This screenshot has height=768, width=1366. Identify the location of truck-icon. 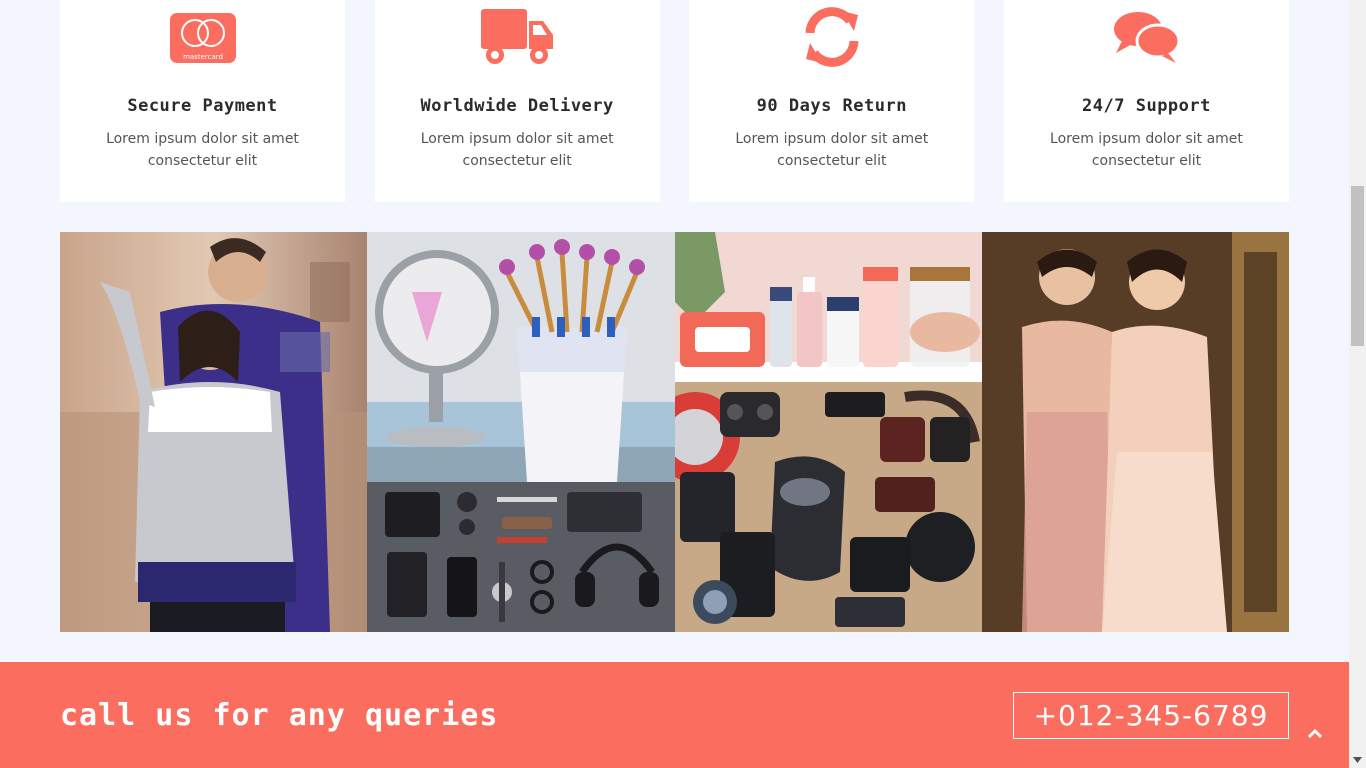
(517, 37).